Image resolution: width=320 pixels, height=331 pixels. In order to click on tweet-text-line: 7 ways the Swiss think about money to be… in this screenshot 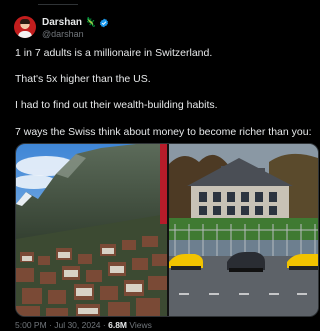, I will do `click(163, 132)`.